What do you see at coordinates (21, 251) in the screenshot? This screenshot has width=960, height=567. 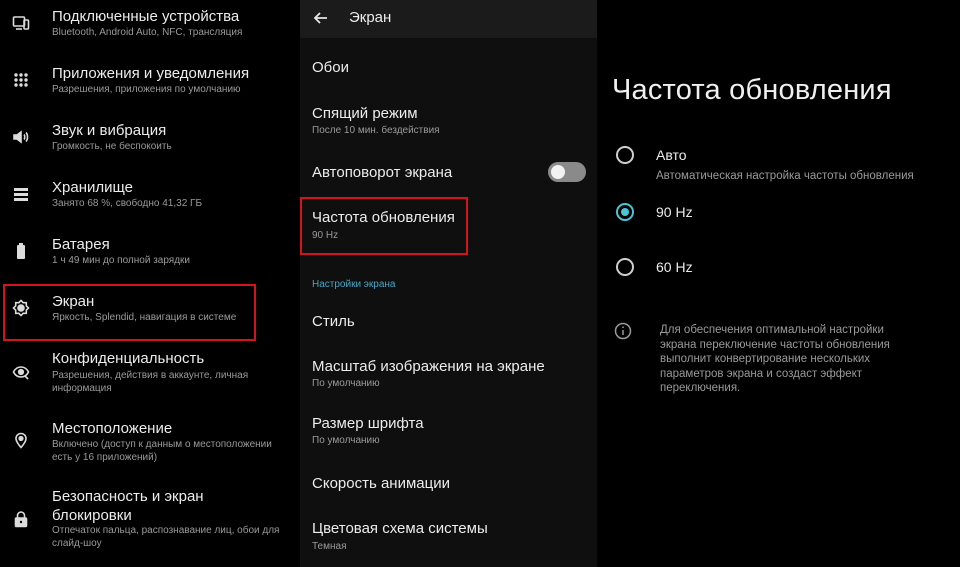 I see `battery-icon` at bounding box center [21, 251].